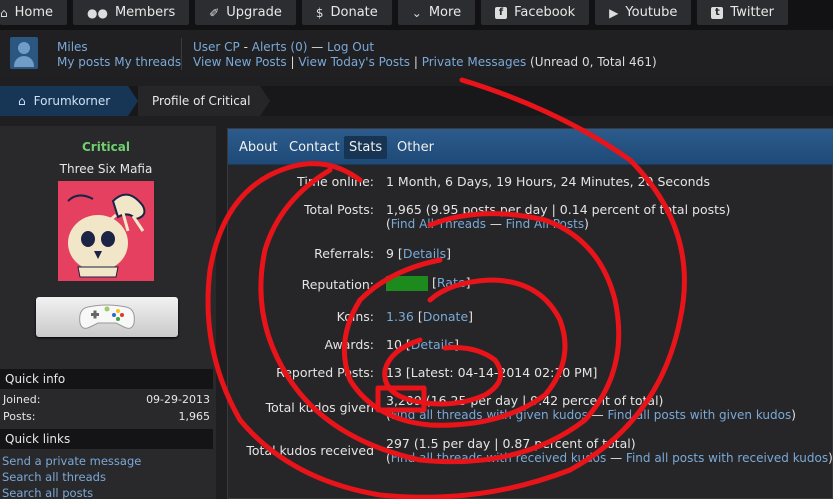 The image size is (833, 499). What do you see at coordinates (106, 439) in the screenshot?
I see `quick-links-heading: Quick links` at bounding box center [106, 439].